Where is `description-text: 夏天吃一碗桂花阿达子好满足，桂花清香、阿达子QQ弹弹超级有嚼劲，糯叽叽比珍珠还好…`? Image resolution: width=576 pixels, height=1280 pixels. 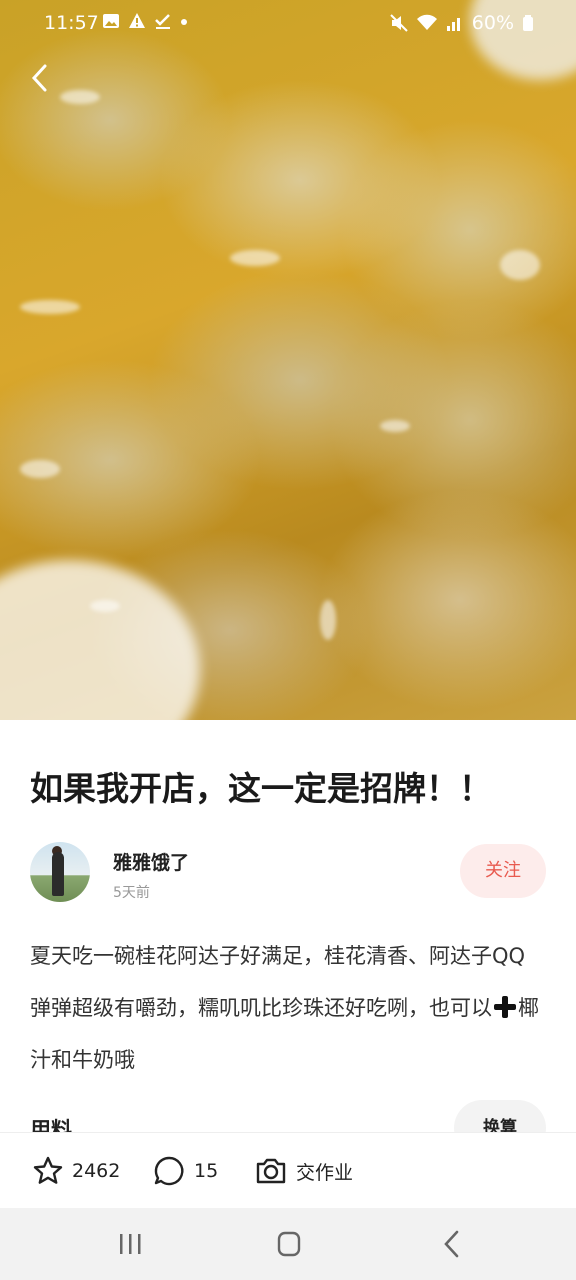 description-text: 夏天吃一碗桂花阿达子好满足，桂花清香、阿达子QQ弹弹超级有嚼劲，糯叽叽比珍珠还好… is located at coordinates (278, 982).